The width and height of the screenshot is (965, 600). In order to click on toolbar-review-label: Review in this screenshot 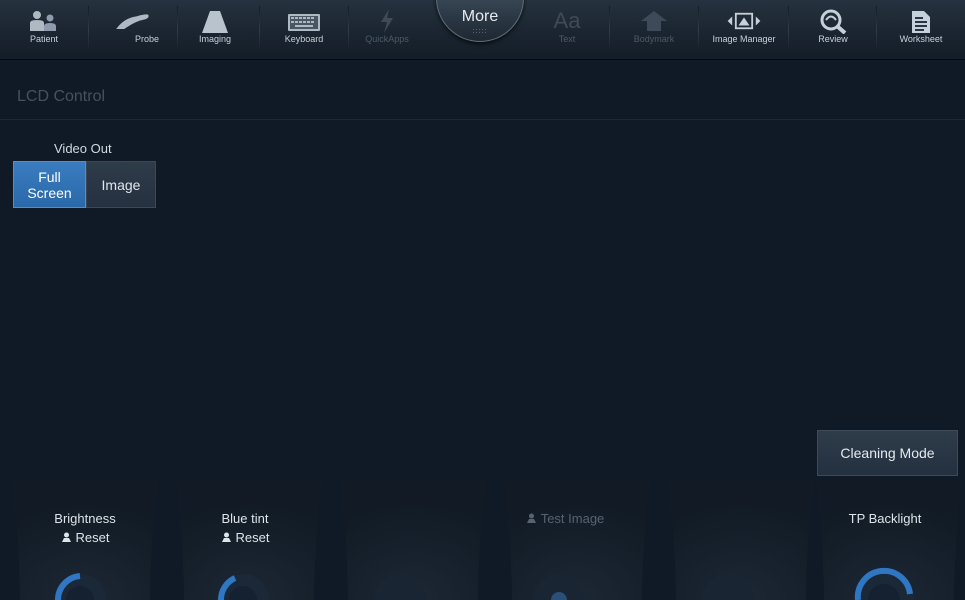, I will do `click(833, 39)`.